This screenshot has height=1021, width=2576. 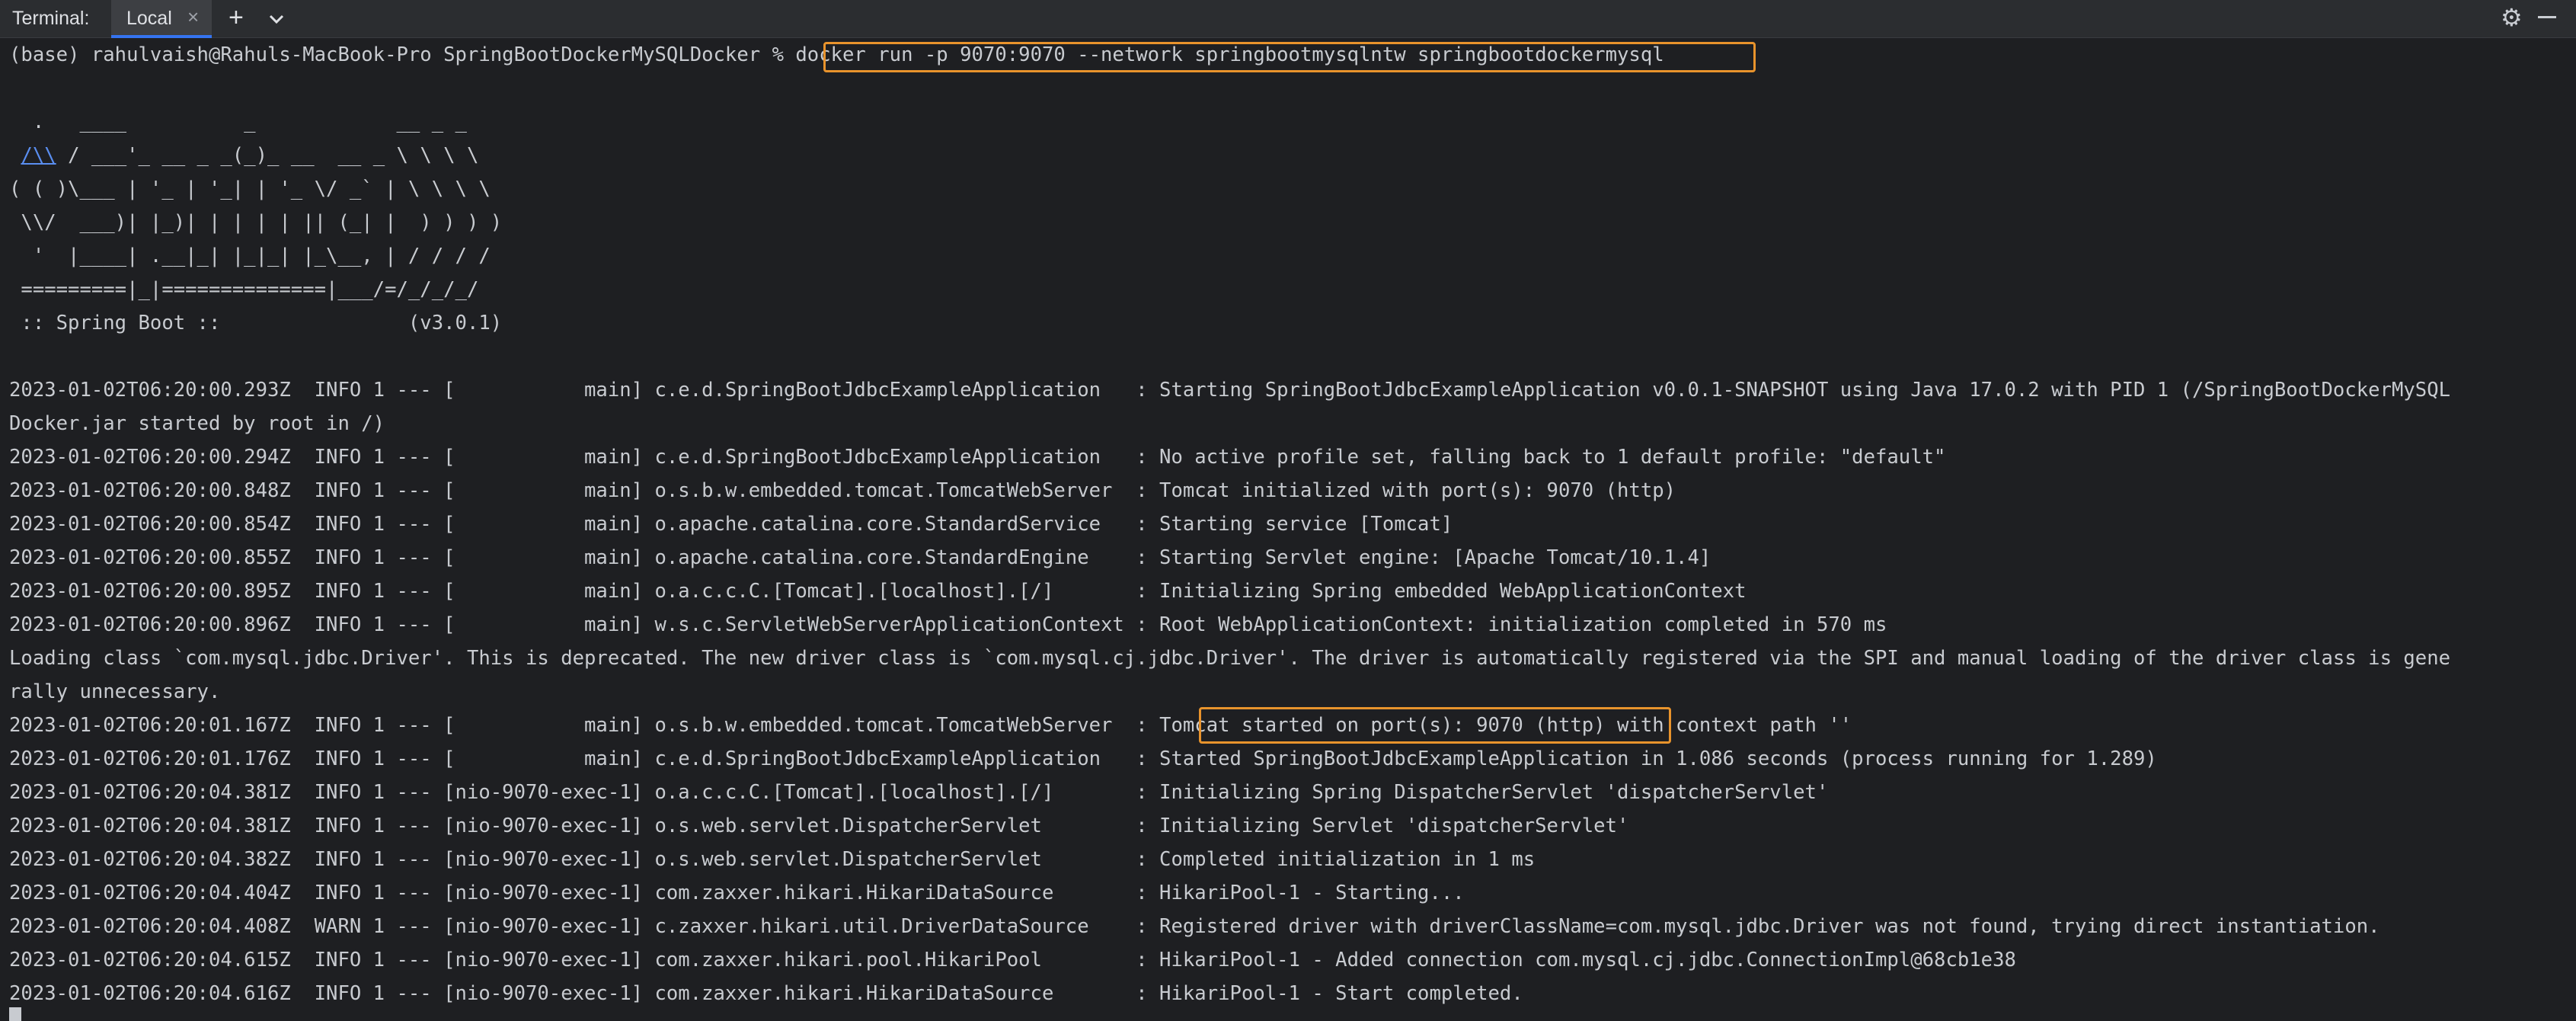 I want to click on minimize-icon, so click(x=2547, y=17).